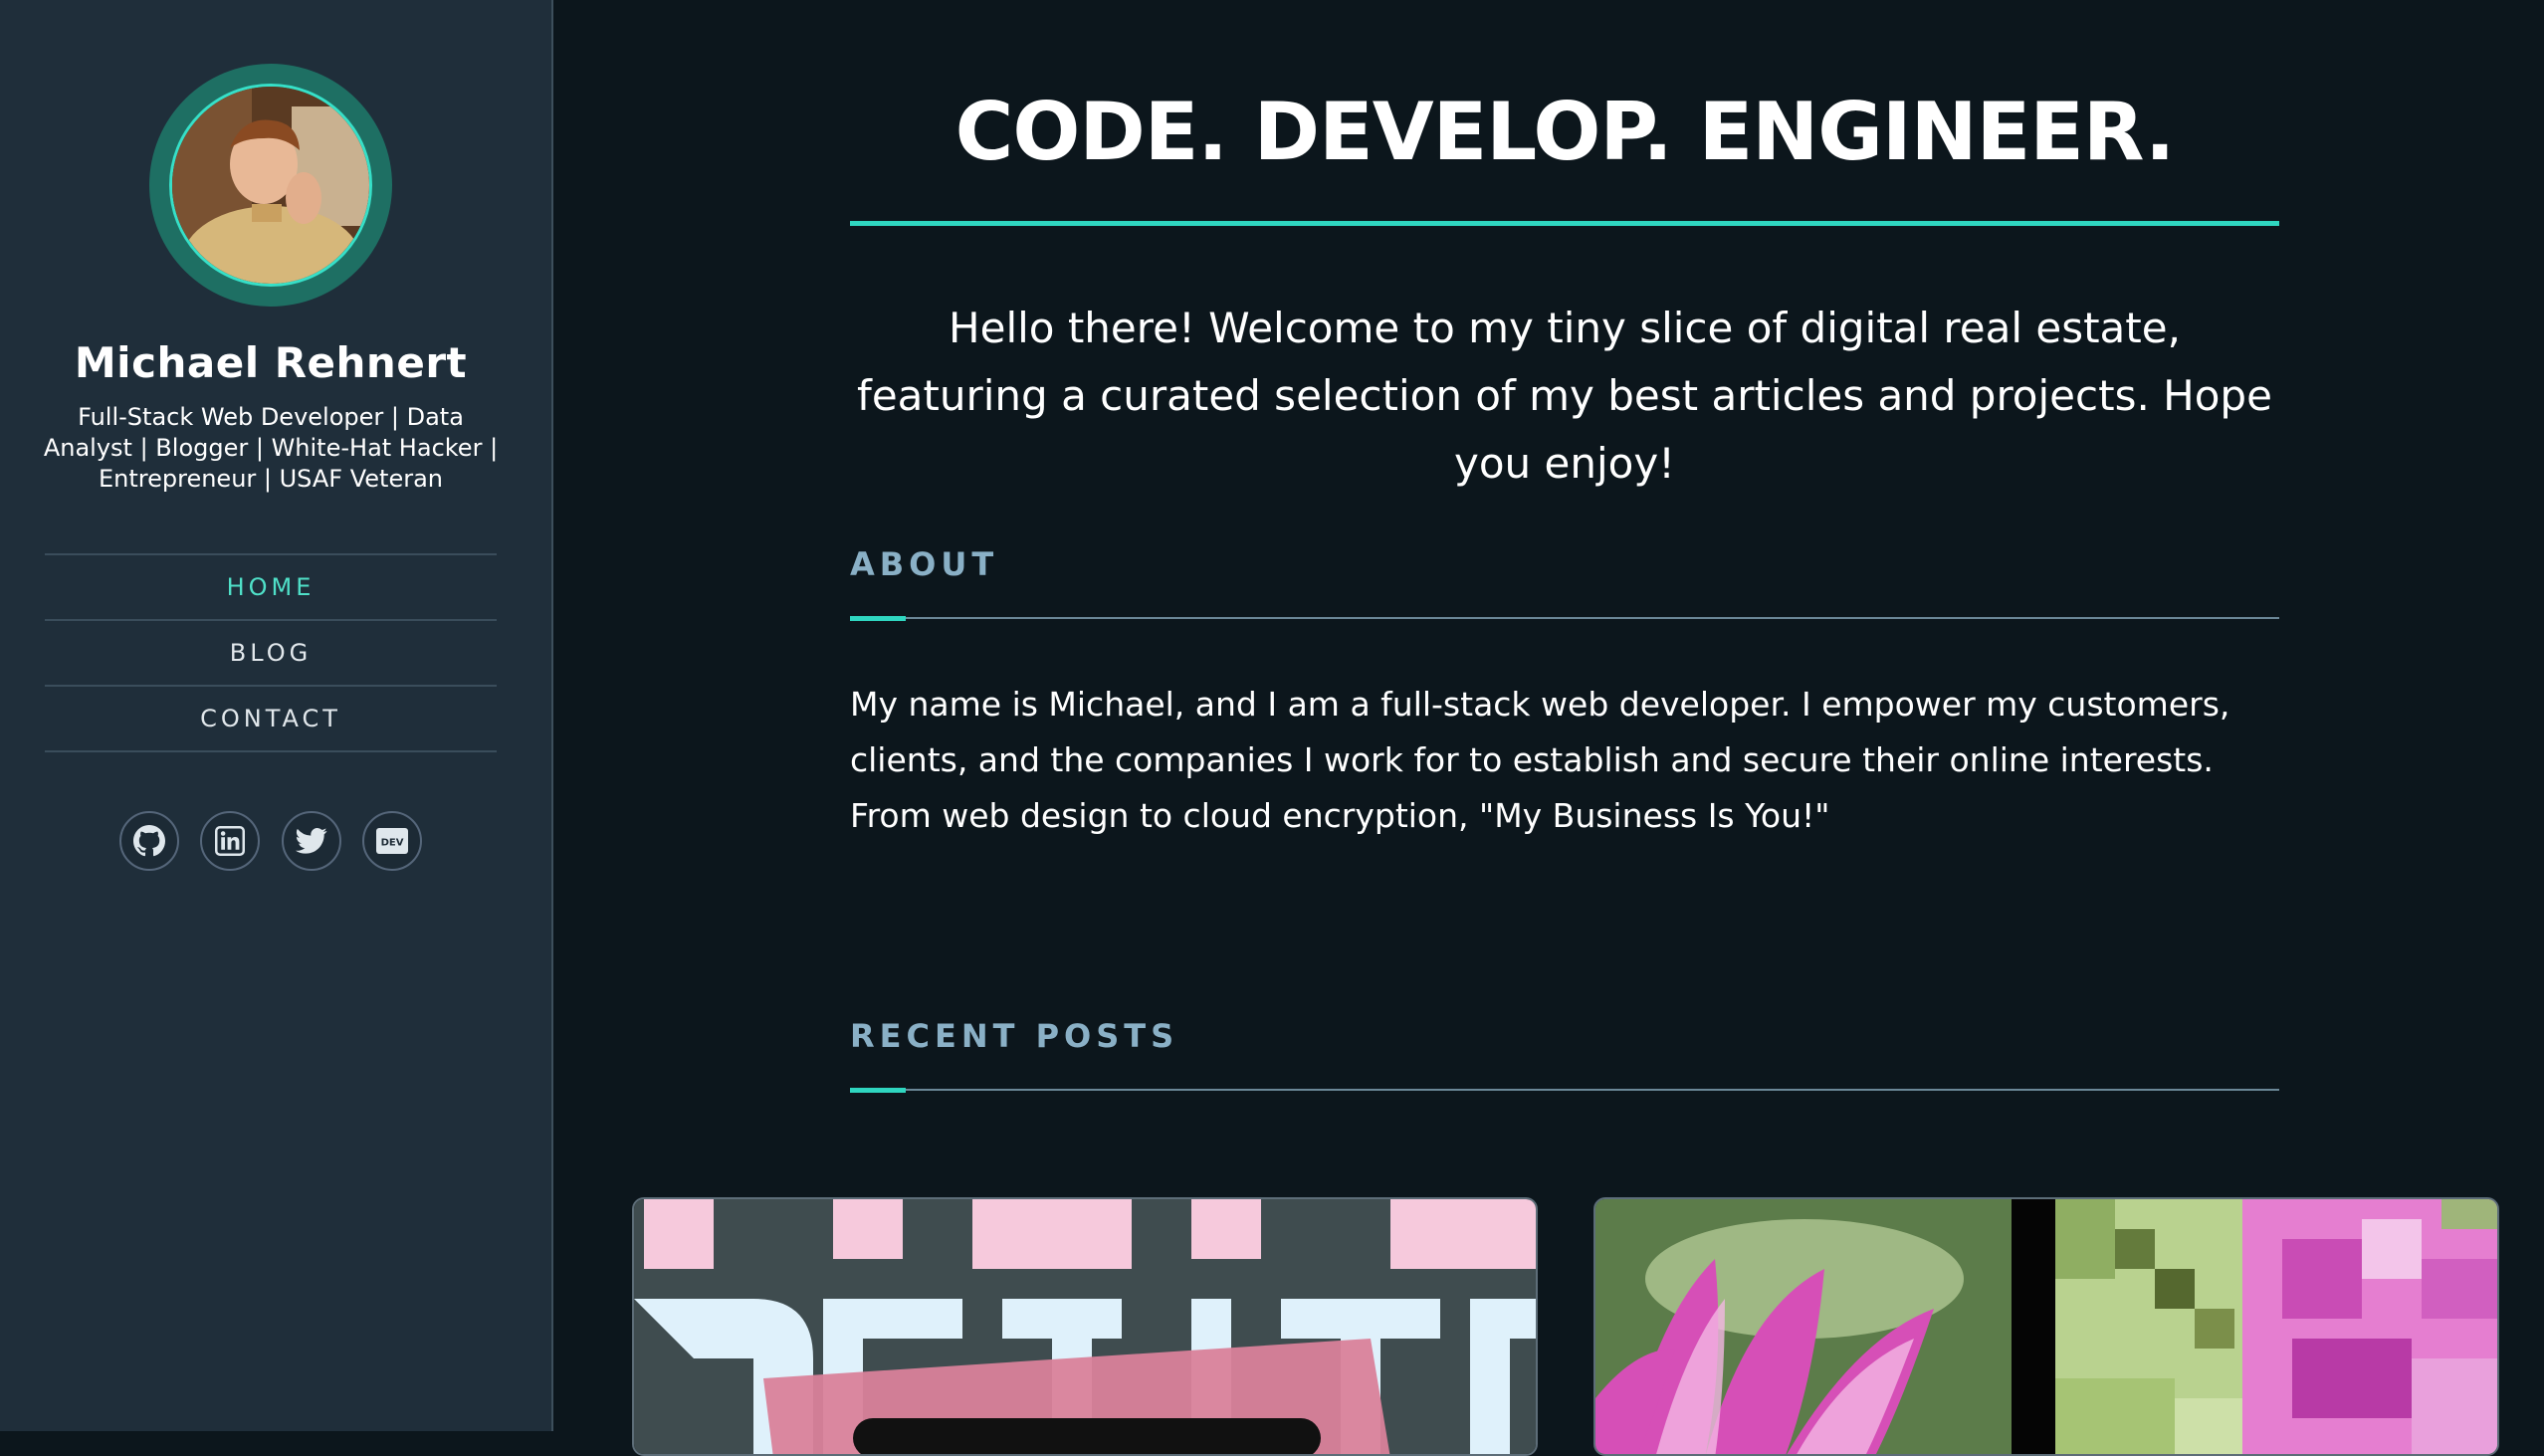  Describe the element at coordinates (1564, 1090) in the screenshot. I see `recent-posts-divider` at that location.